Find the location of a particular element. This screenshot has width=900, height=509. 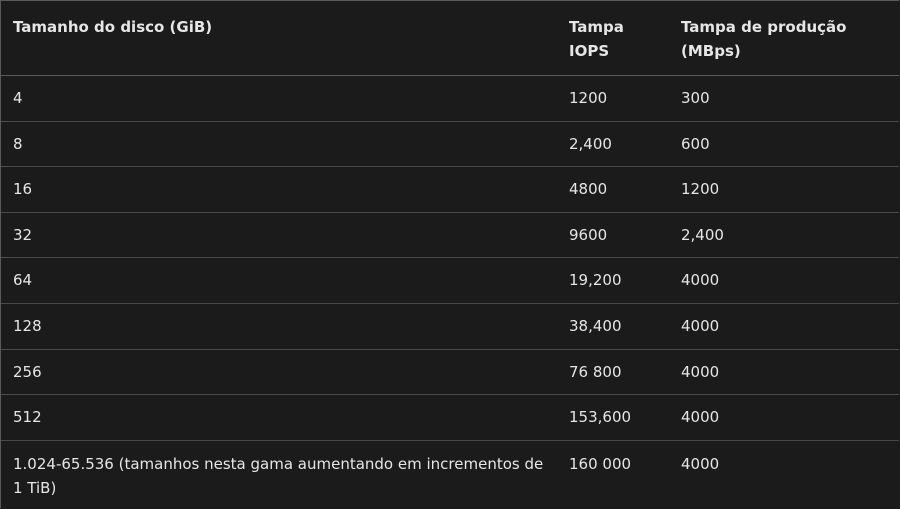

cell-iops: 76 800 is located at coordinates (595, 371).